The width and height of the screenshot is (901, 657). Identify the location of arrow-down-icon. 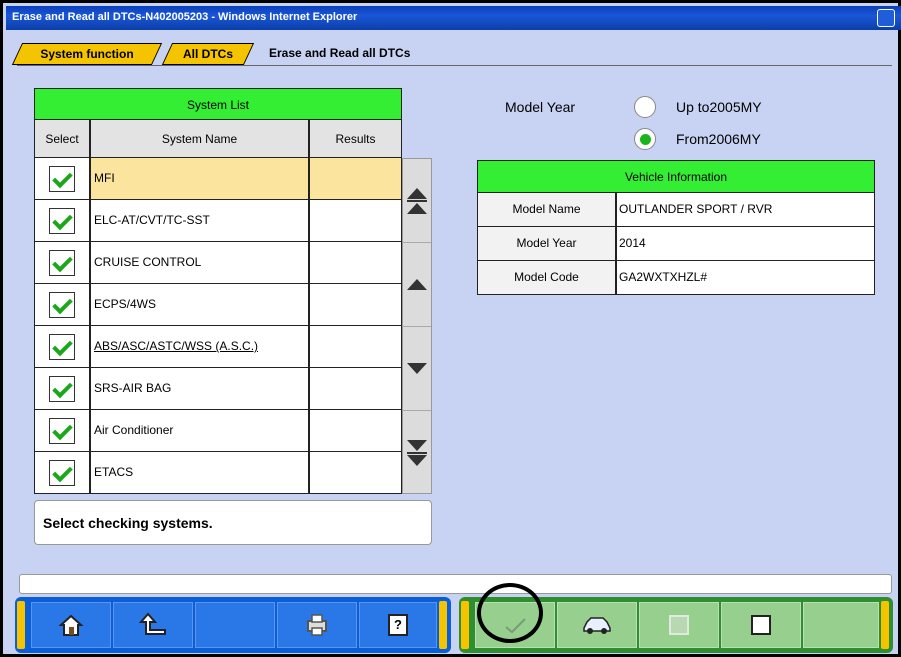
(417, 368).